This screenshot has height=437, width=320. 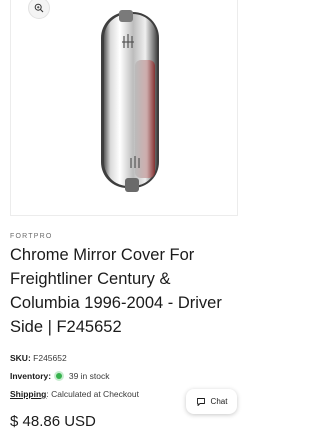 I want to click on zoom-button, so click(x=39, y=9).